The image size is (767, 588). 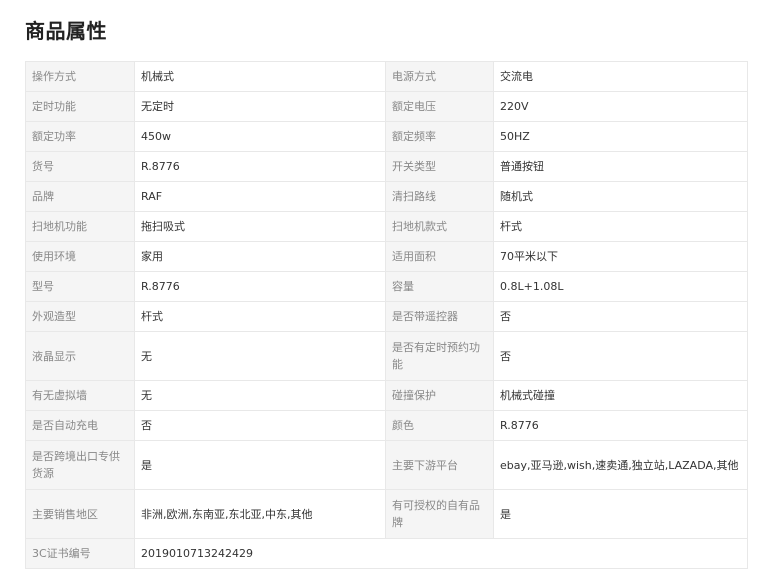 I want to click on table-row: 扫地机功能 拖扫吸式 扫地机款式 杆式, so click(x=386, y=226).